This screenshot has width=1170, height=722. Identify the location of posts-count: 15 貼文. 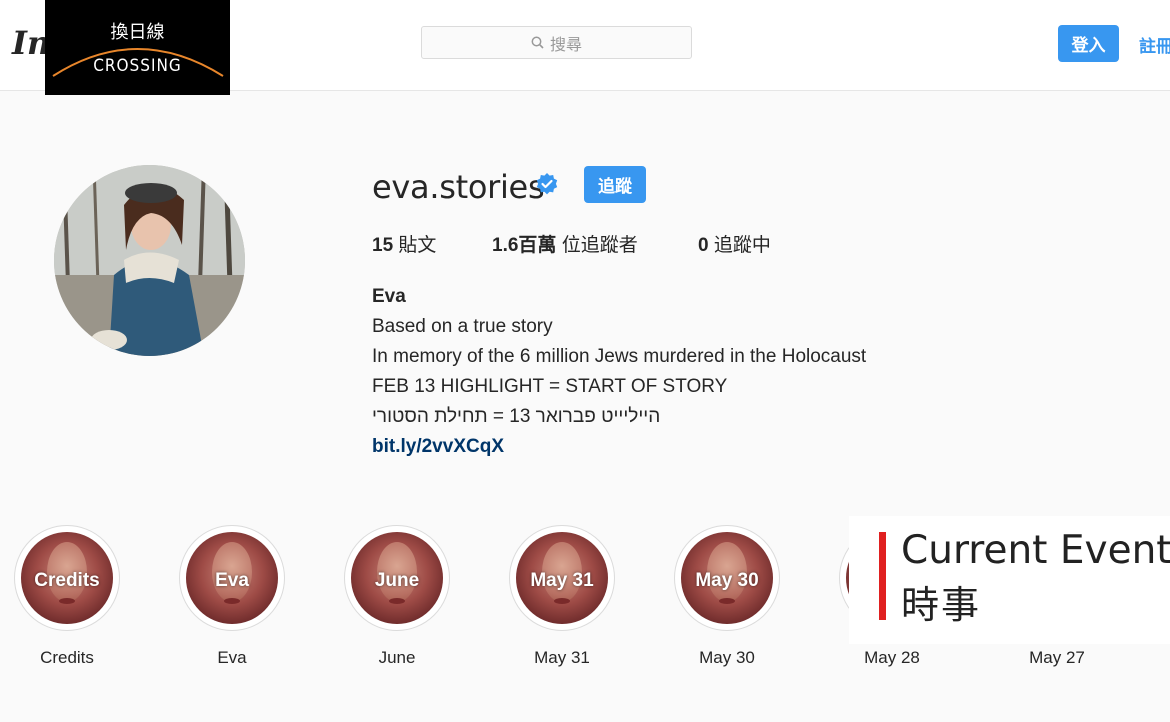
(404, 243).